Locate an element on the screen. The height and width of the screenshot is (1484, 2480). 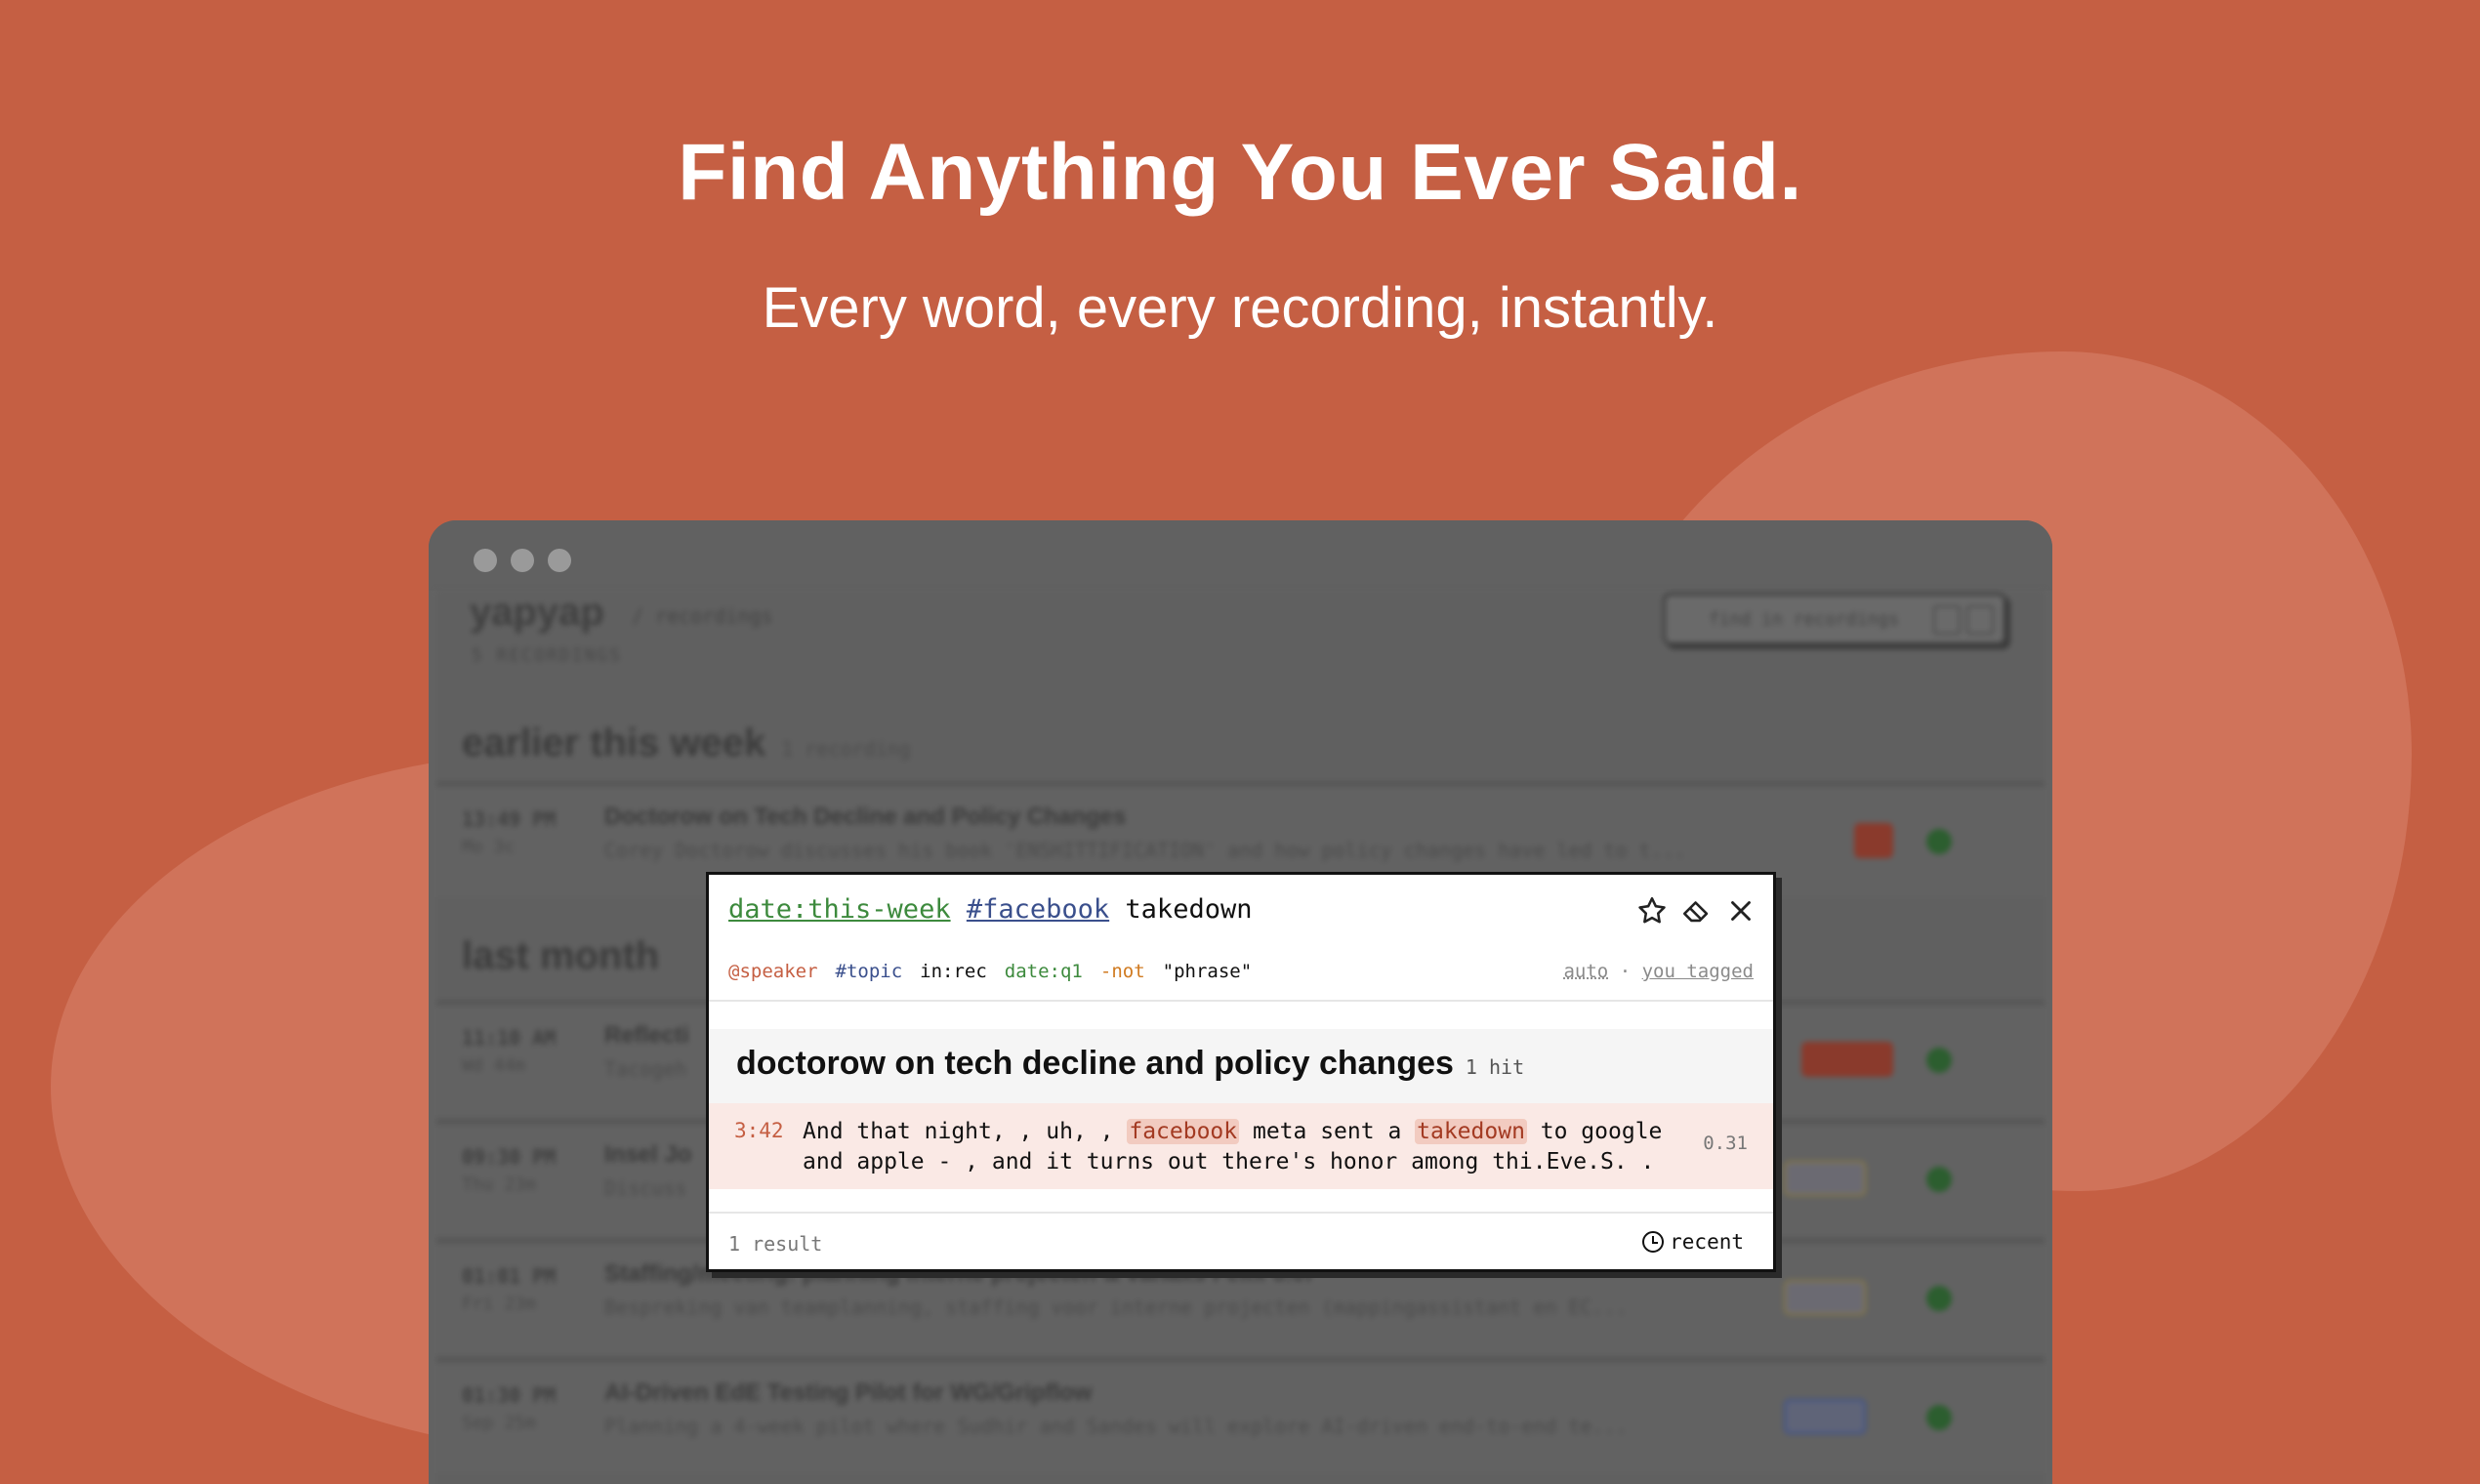
breadcrumb: / recordings is located at coordinates (702, 616).